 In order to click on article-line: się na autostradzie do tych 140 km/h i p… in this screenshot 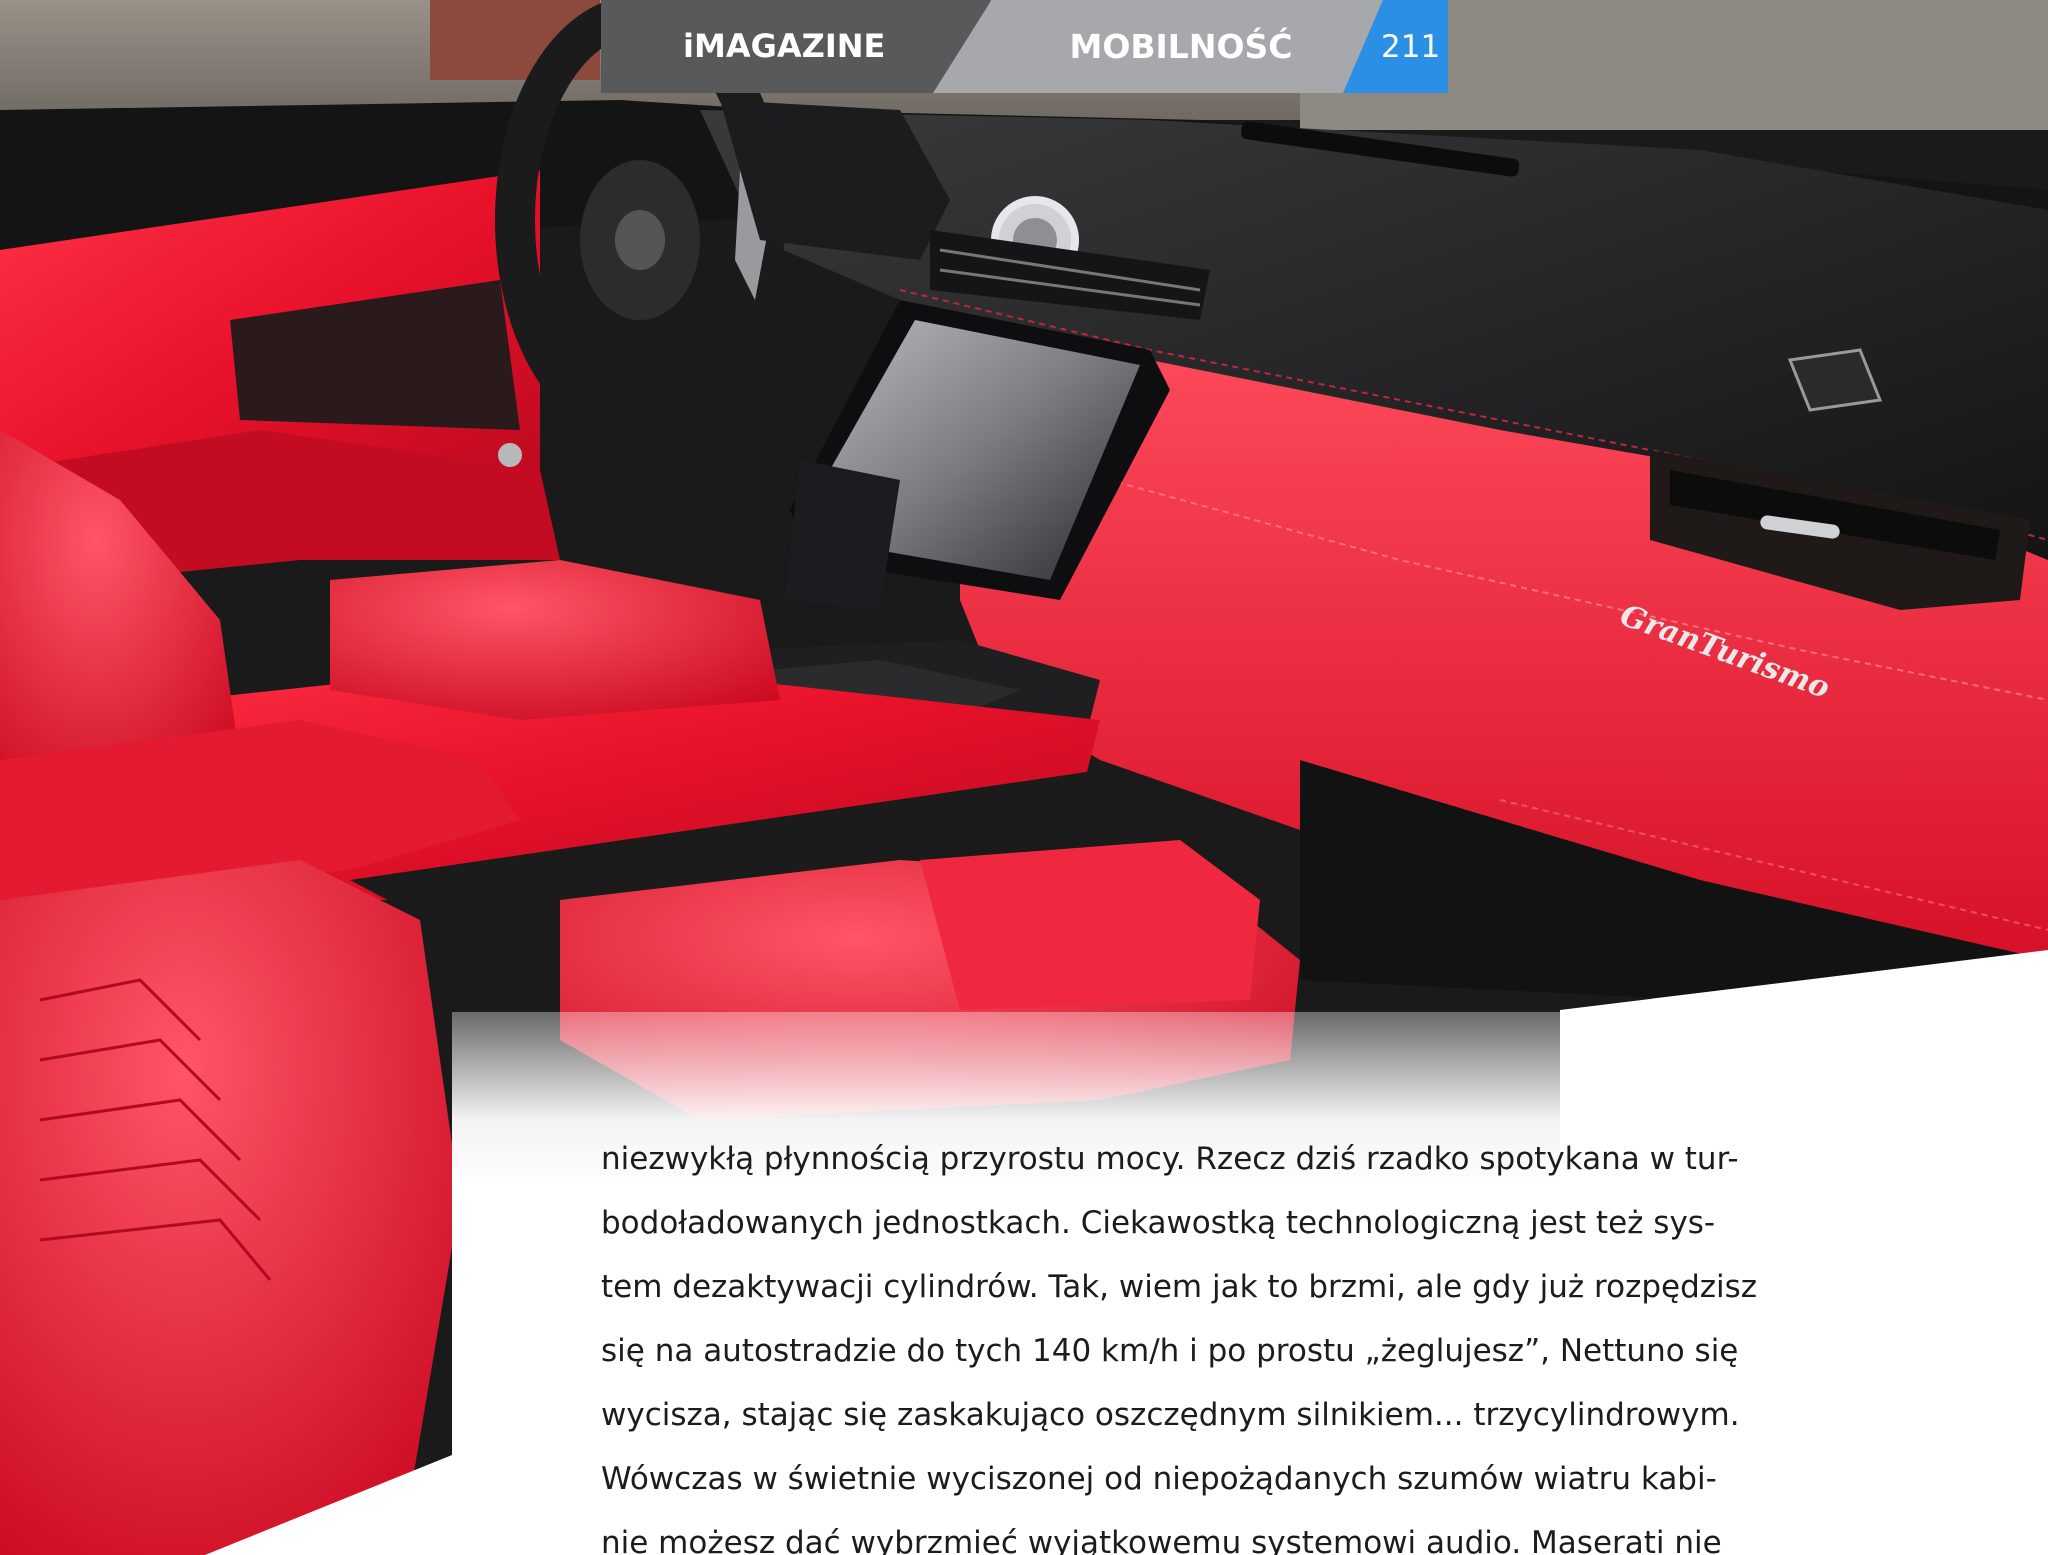, I will do `click(1170, 1351)`.